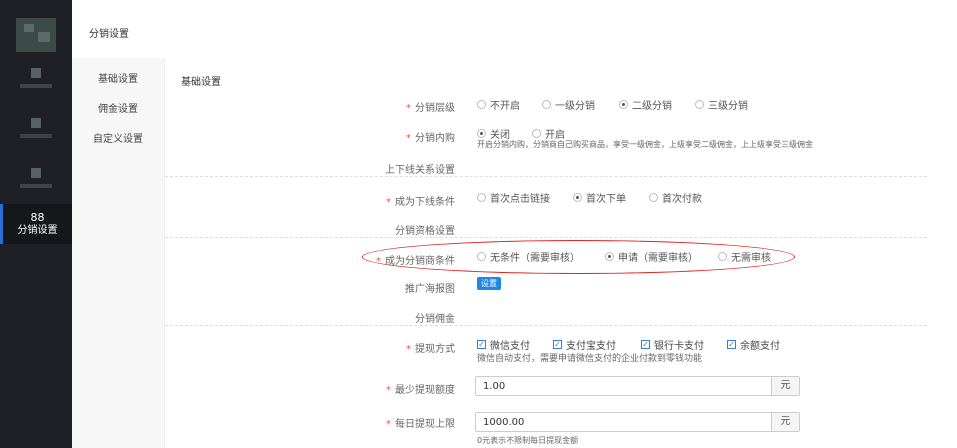 The image size is (957, 448). Describe the element at coordinates (599, 197) in the screenshot. I see `radio-downline-order: 首次下单` at that location.